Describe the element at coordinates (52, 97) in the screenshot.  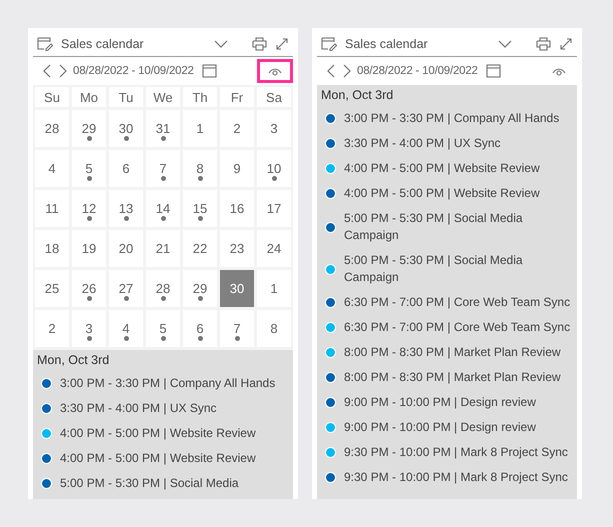
I see `weekday-header: Su` at that location.